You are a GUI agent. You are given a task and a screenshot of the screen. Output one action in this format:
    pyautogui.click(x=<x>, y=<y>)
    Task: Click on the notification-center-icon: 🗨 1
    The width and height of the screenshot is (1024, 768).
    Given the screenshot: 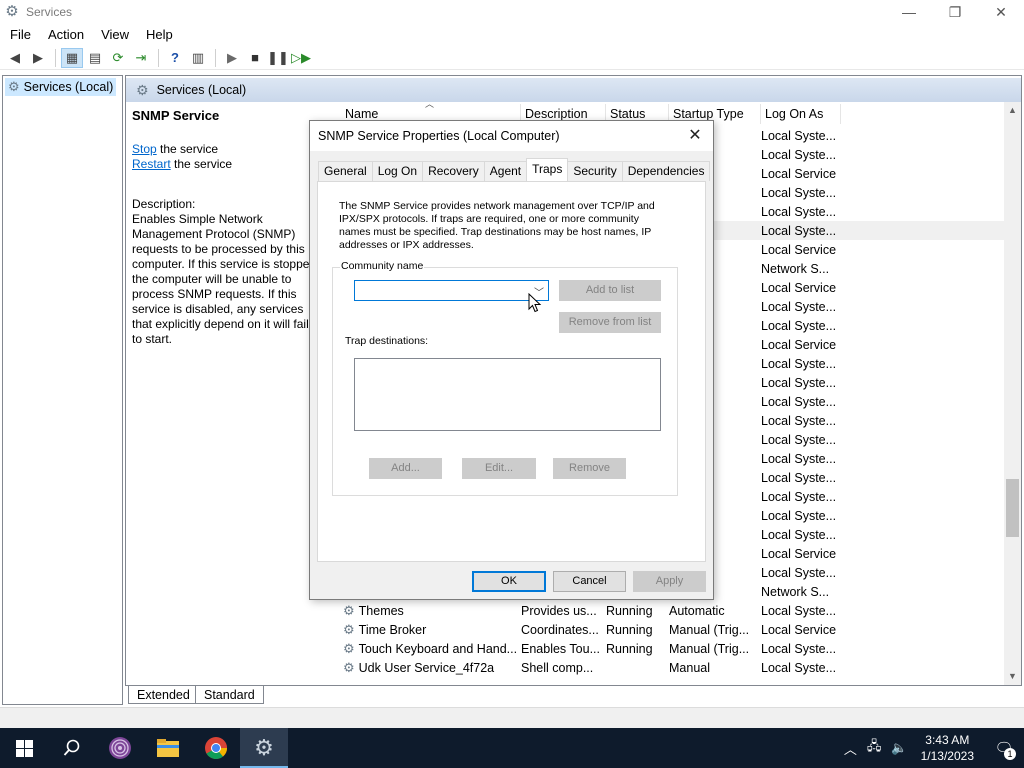 What is the action you would take?
    pyautogui.click(x=1004, y=748)
    